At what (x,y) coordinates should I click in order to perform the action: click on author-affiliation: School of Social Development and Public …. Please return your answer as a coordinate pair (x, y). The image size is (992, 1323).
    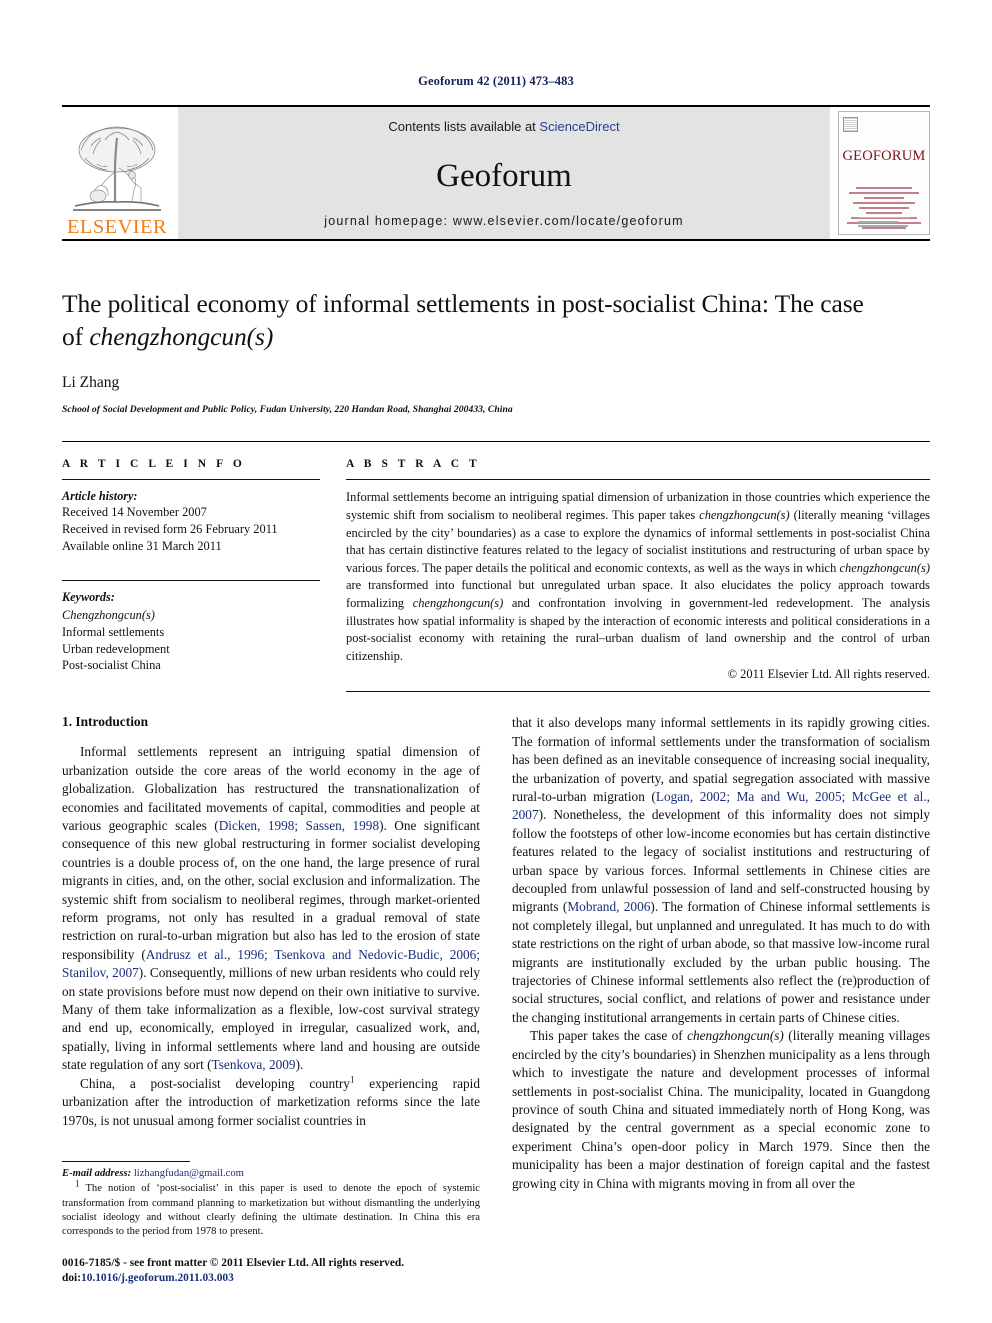
    Looking at the image, I should click on (287, 410).